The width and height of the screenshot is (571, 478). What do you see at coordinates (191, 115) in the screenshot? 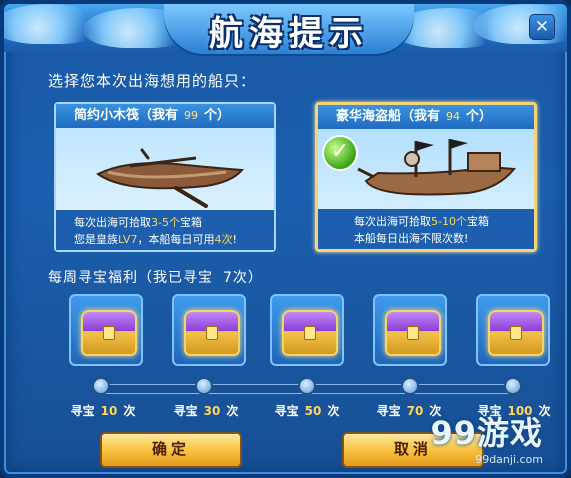
I see `ship-count: 99` at bounding box center [191, 115].